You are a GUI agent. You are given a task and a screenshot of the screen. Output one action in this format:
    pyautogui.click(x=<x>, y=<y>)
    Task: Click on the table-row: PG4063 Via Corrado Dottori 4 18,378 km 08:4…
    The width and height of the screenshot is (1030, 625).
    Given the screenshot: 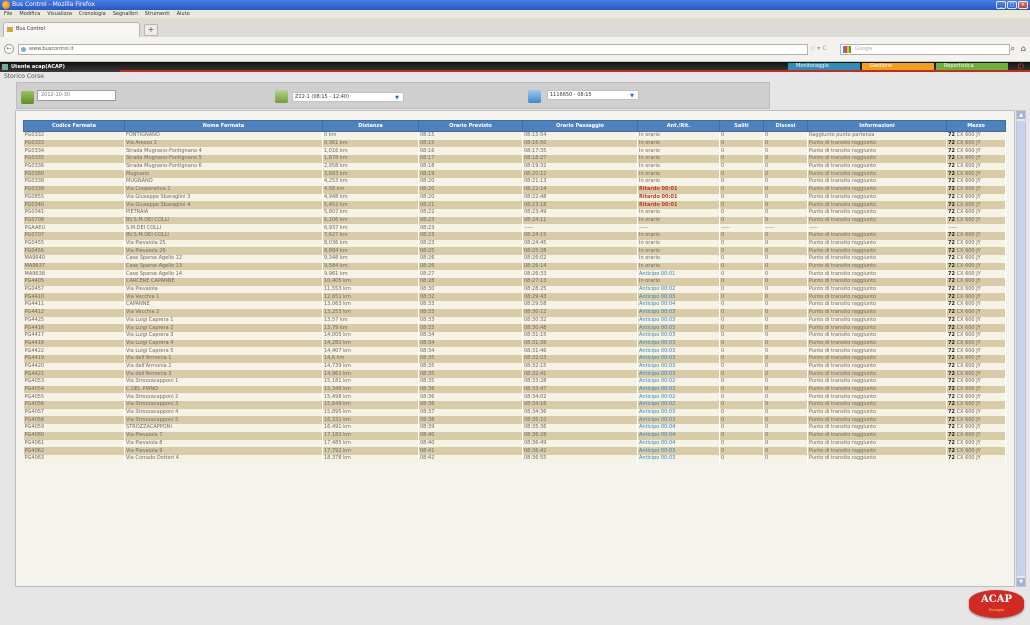 What is the action you would take?
    pyautogui.click(x=514, y=458)
    